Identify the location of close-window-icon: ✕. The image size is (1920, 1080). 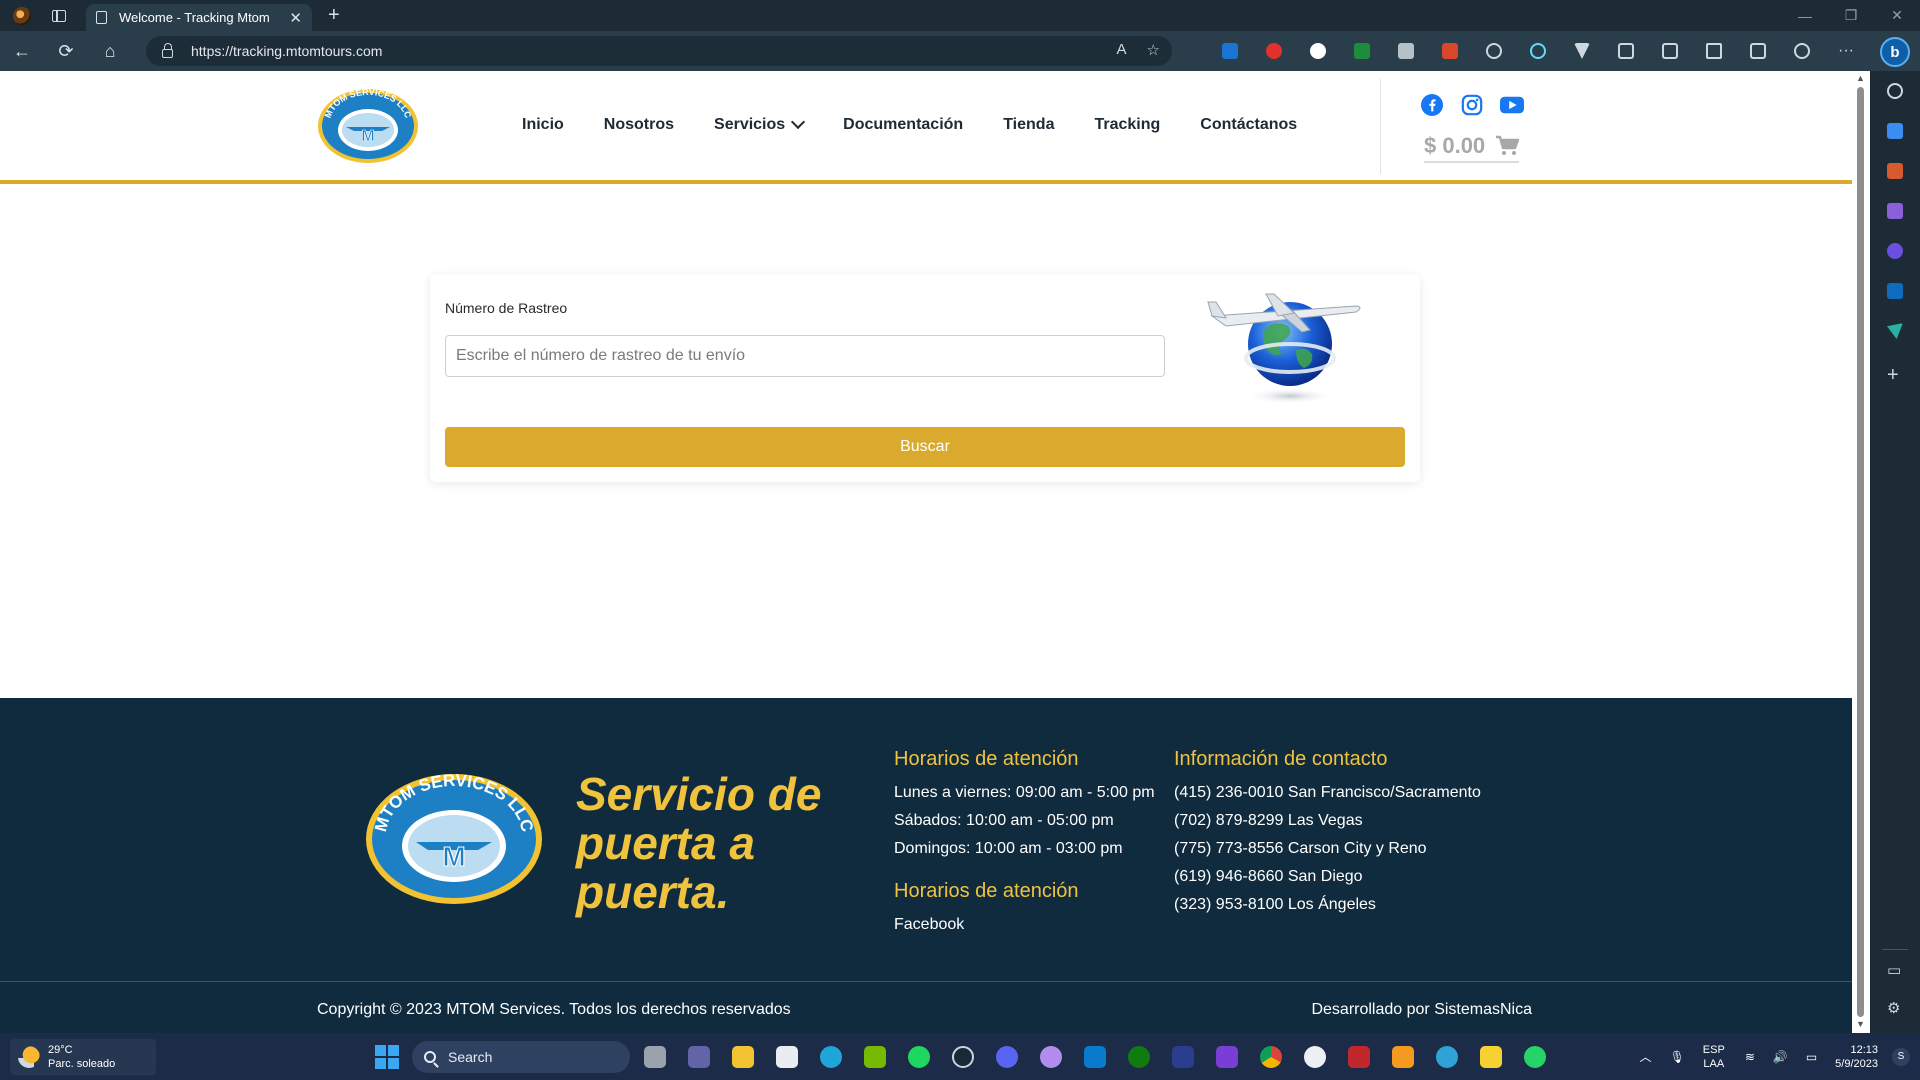
(1897, 15).